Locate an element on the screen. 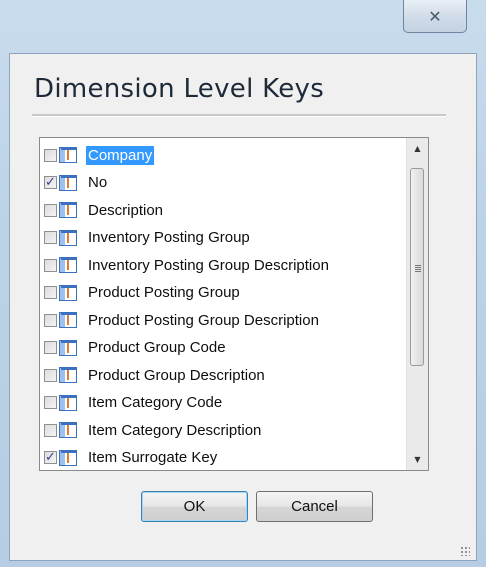 Image resolution: width=486 pixels, height=567 pixels. item-label: No is located at coordinates (98, 182).